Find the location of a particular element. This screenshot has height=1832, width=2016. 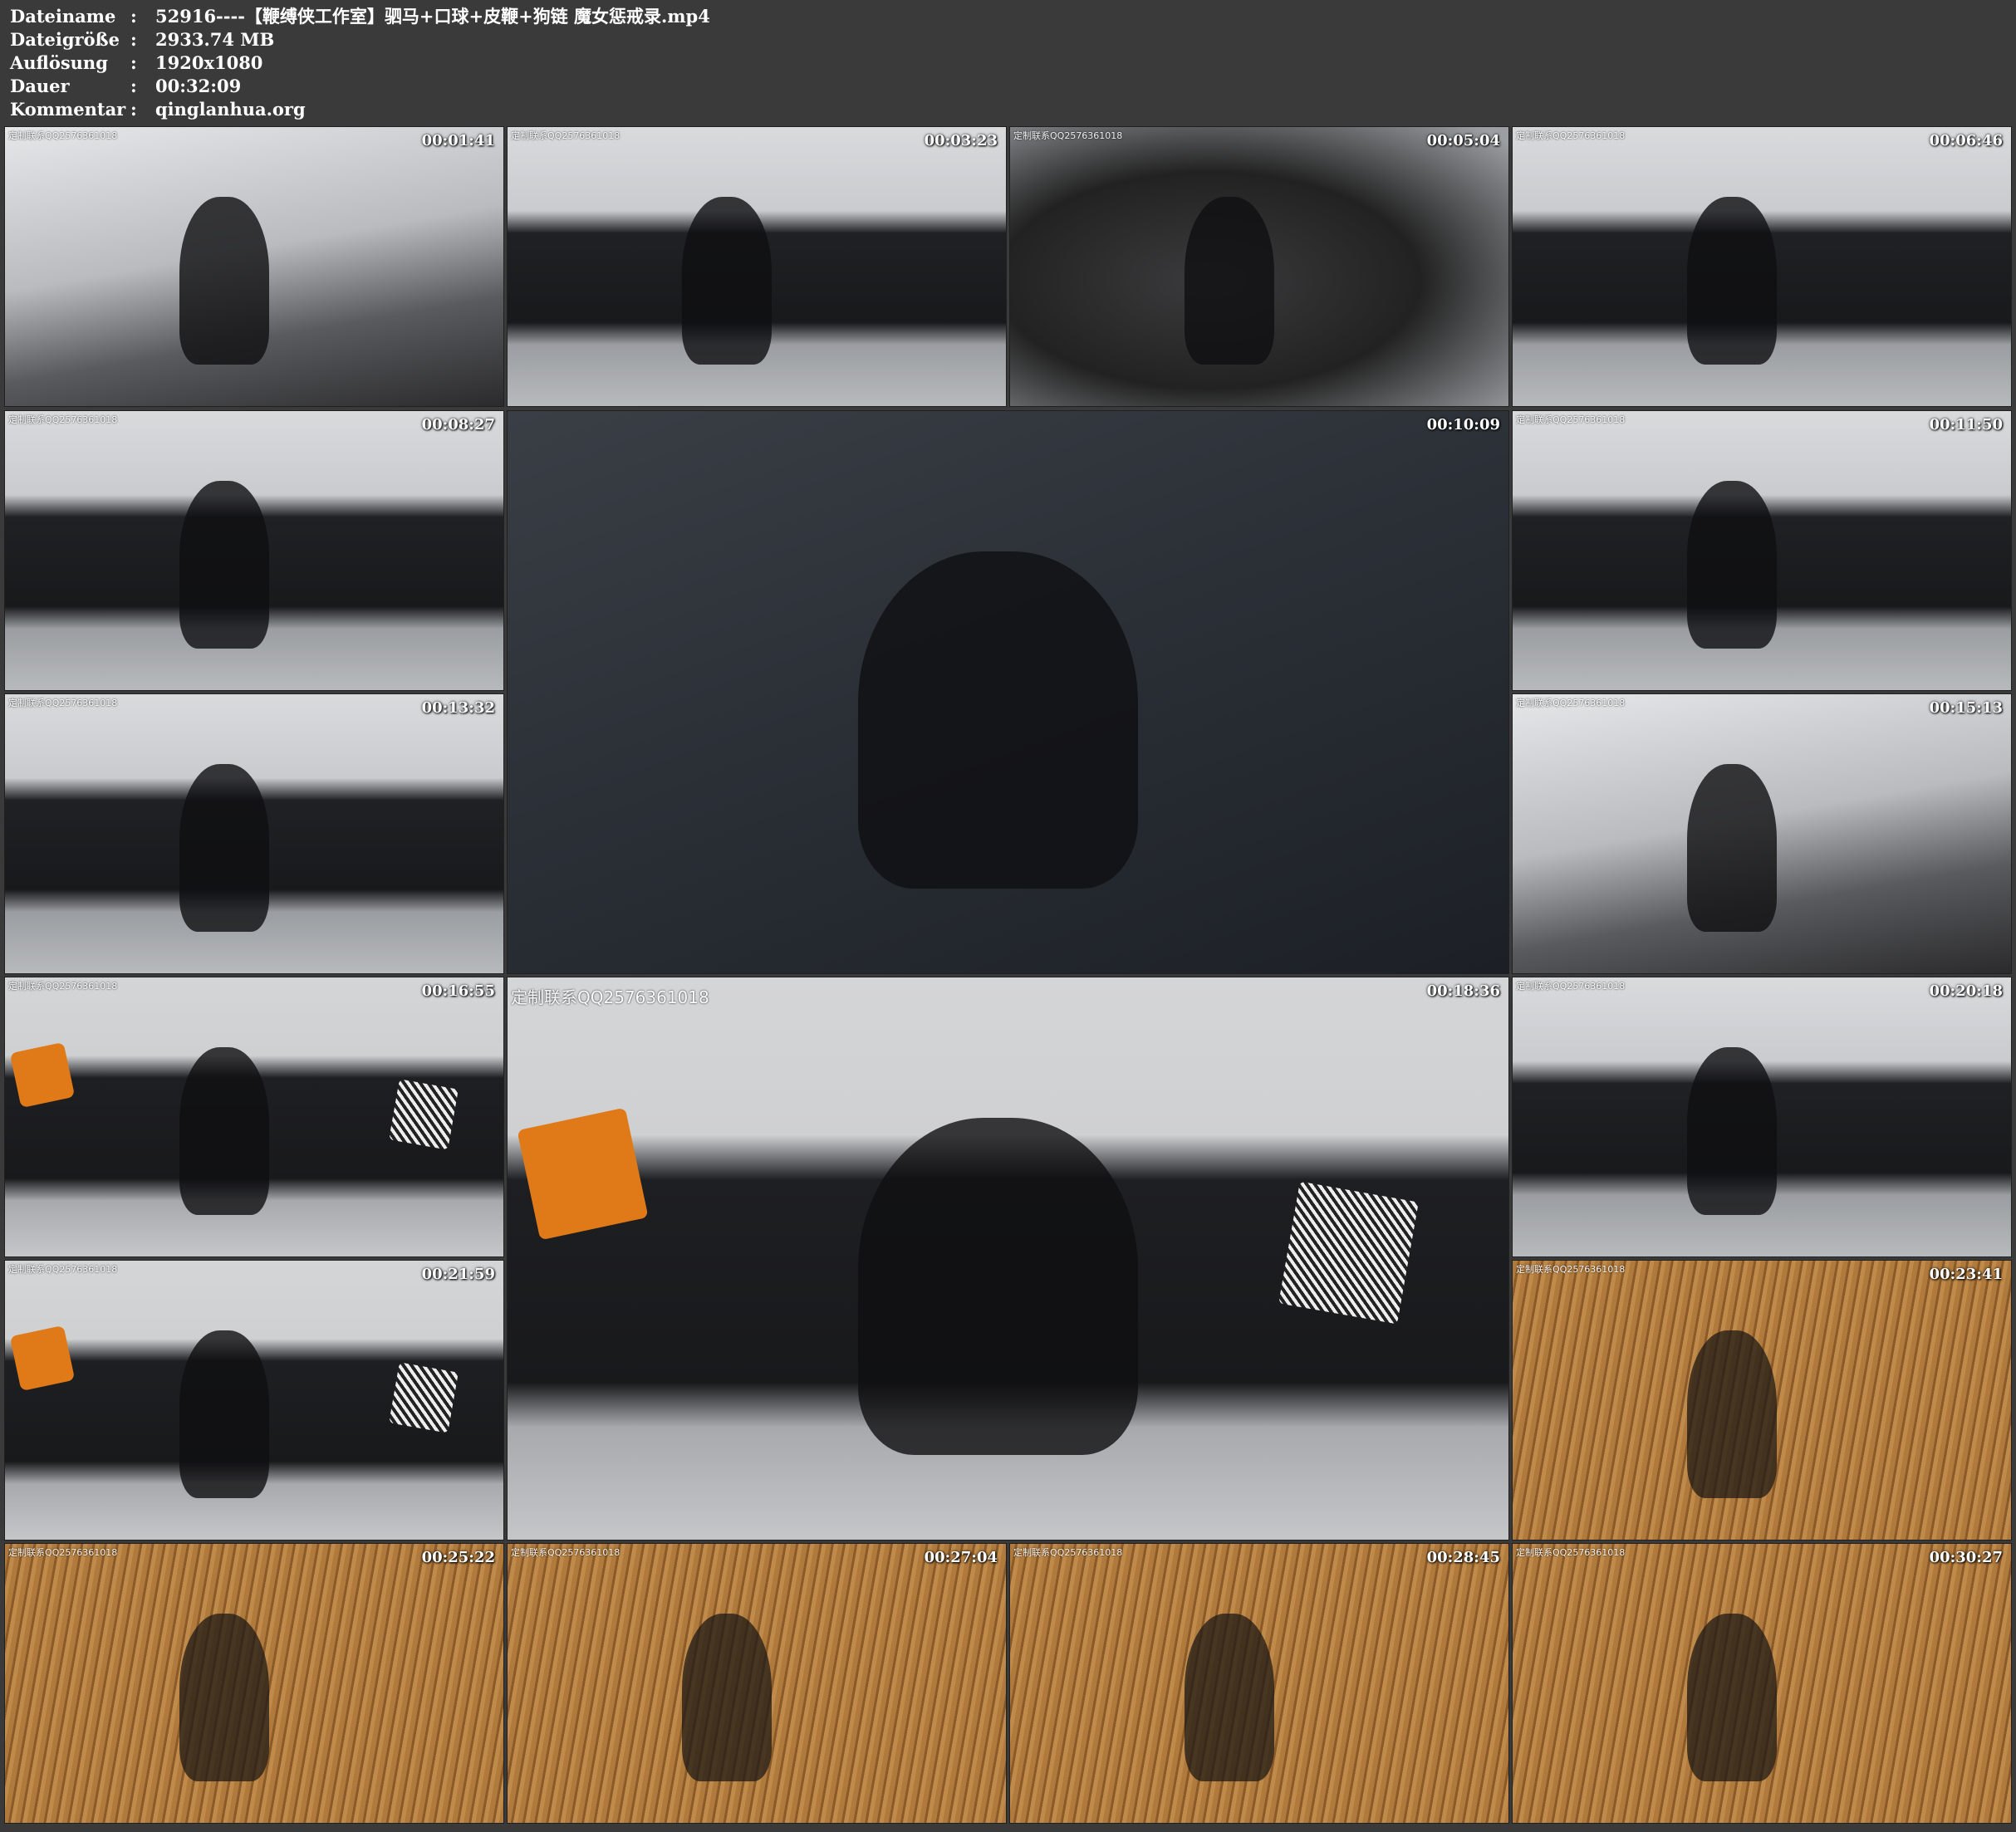

video-thumbnail: 定制联系QQ2576361018 00:13:32 is located at coordinates (254, 833).